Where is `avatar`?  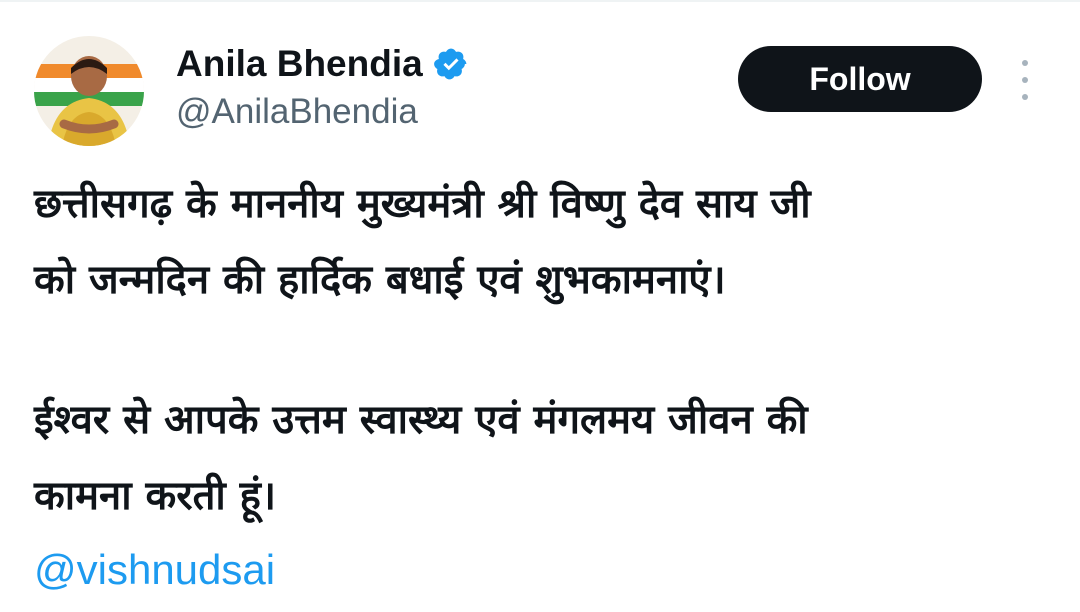 avatar is located at coordinates (89, 91).